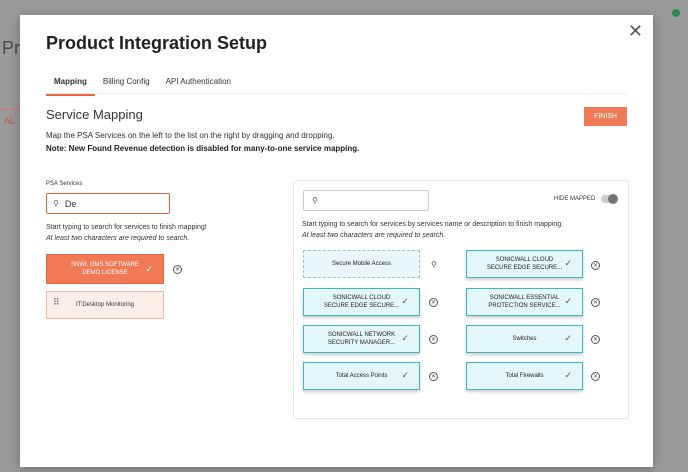 This screenshot has height=472, width=688. What do you see at coordinates (56, 302) in the screenshot?
I see `drag-handle-icon: ⠿` at bounding box center [56, 302].